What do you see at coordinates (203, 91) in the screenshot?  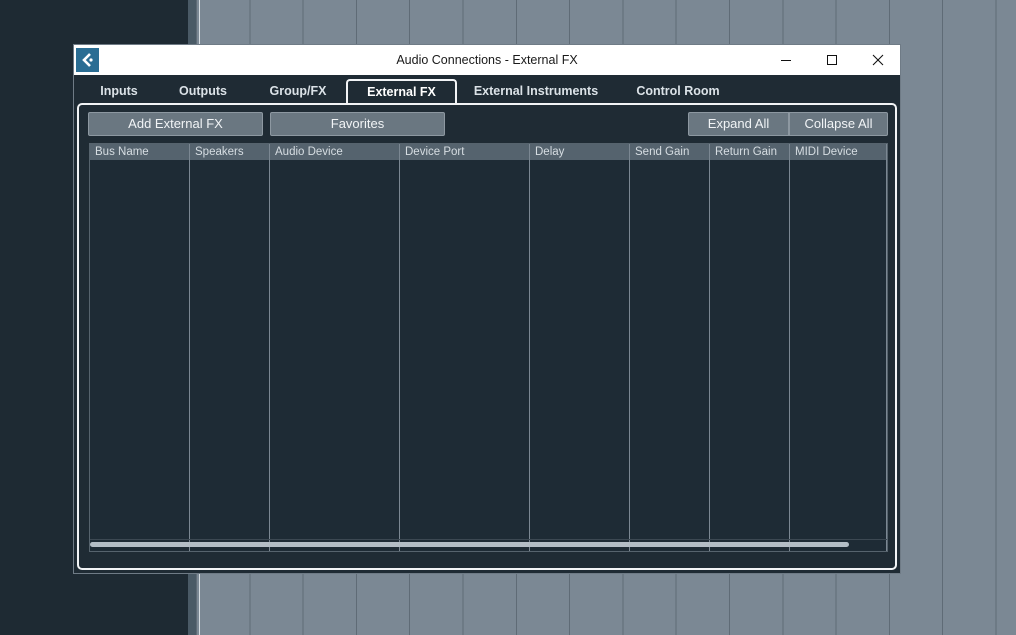 I see `tab-outputs: Outputs` at bounding box center [203, 91].